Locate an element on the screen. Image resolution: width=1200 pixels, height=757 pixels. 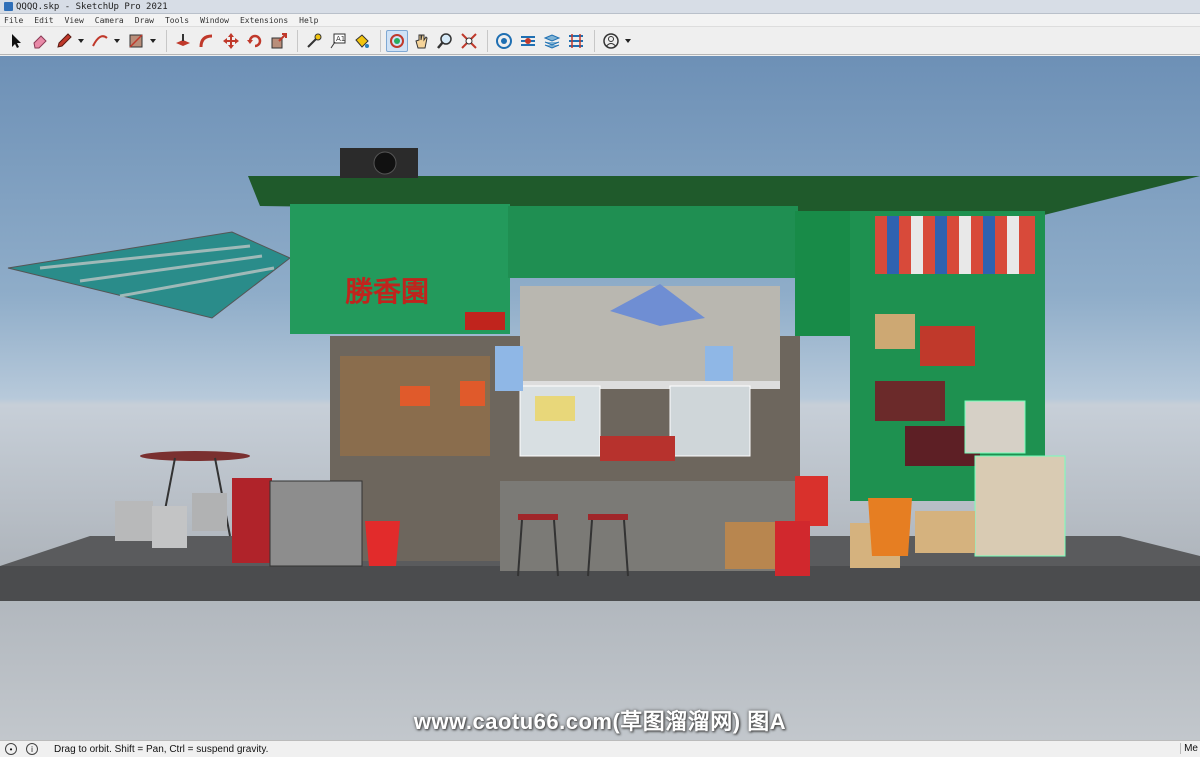
select-icon is located at coordinates (16, 40).